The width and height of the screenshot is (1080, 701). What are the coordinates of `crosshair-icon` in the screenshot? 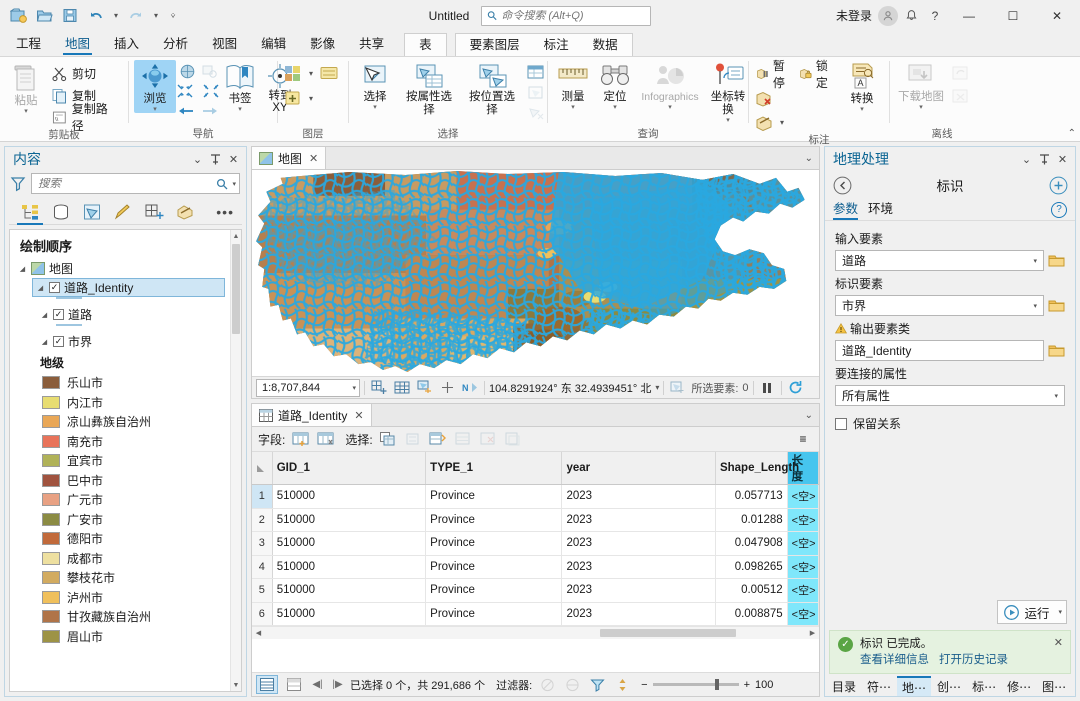 It's located at (447, 388).